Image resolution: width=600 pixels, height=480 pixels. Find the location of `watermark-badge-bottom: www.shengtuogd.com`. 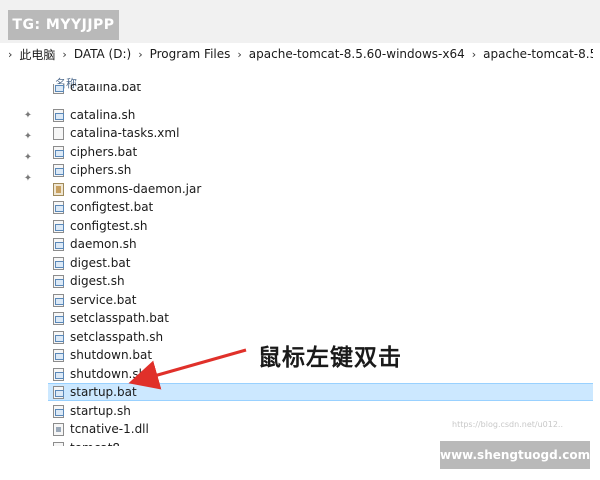

watermark-badge-bottom: www.shengtuogd.com is located at coordinates (515, 455).